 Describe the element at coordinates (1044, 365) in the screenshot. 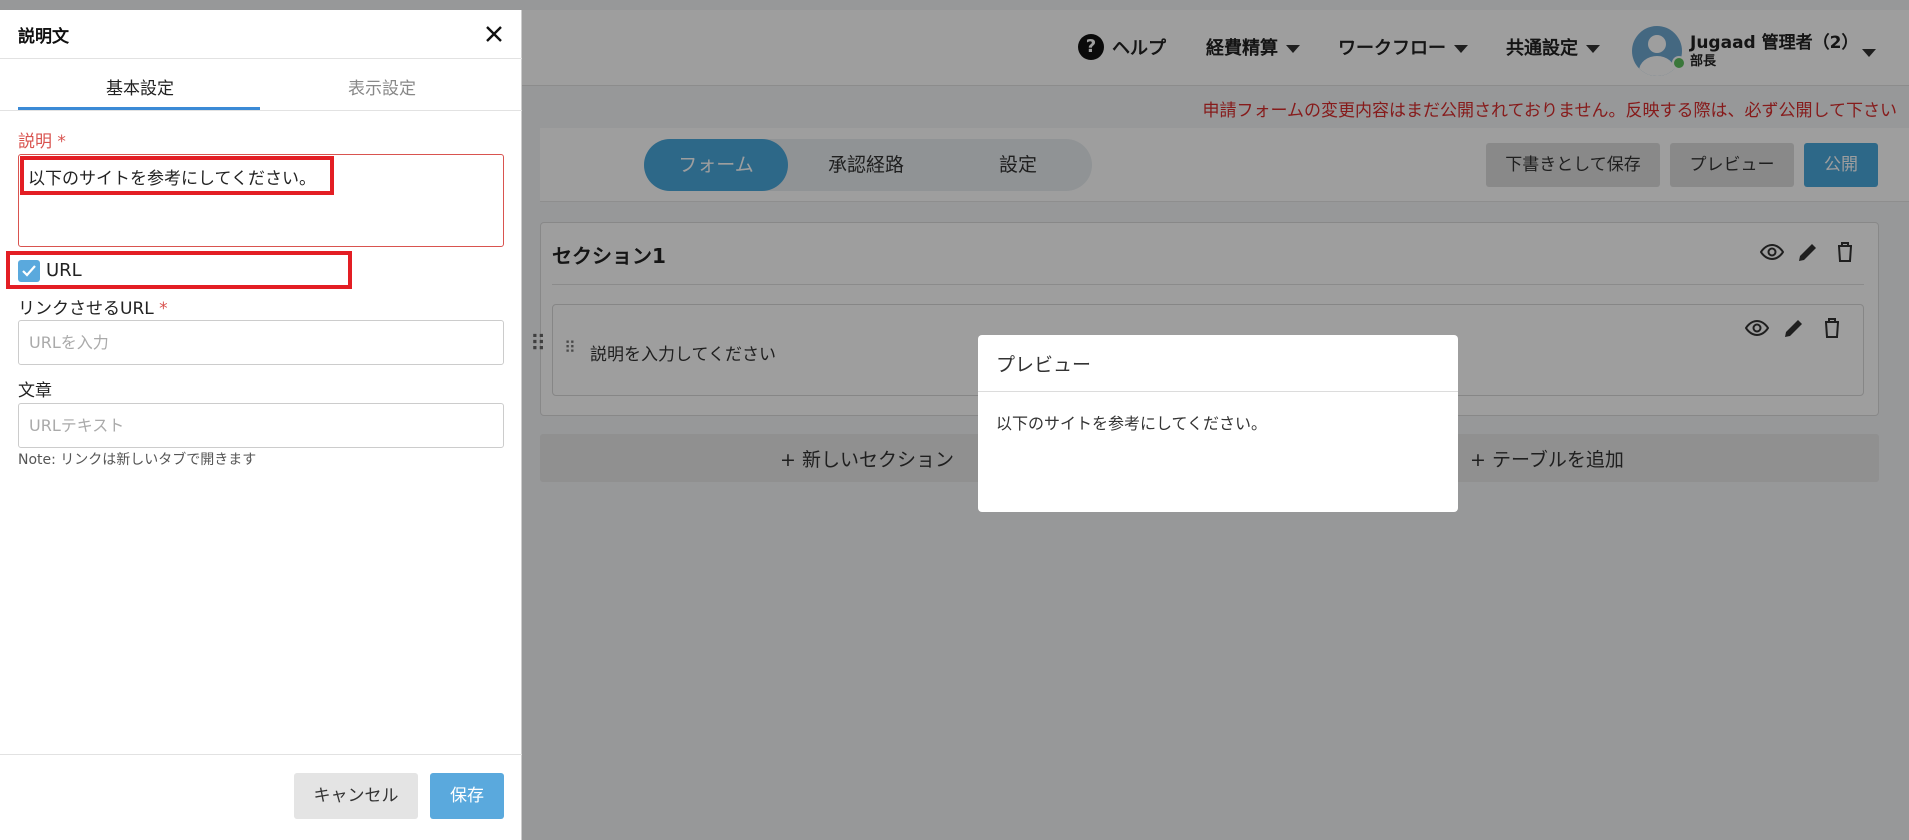

I see `preview-modal-title: プレビュー` at that location.